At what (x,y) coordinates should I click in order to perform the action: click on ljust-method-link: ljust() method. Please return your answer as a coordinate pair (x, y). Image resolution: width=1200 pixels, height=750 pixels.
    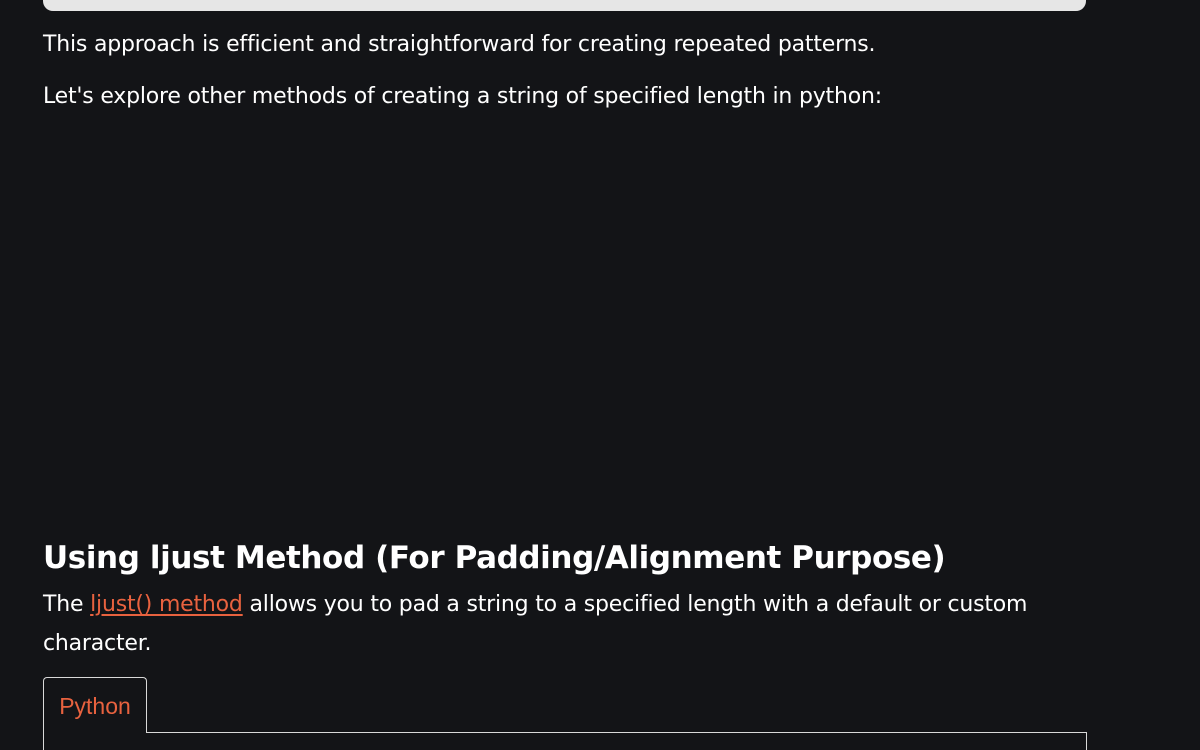
    Looking at the image, I should click on (166, 604).